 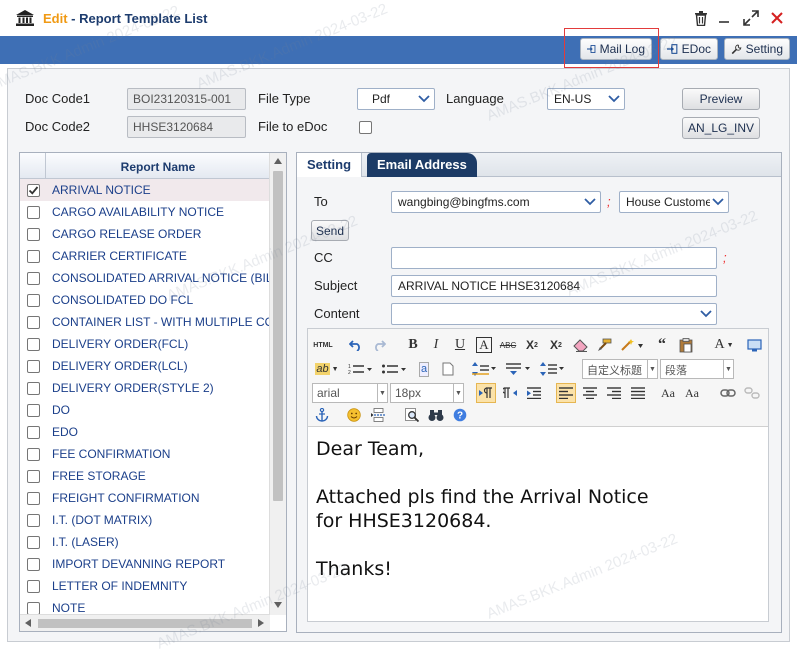 What do you see at coordinates (638, 393) in the screenshot?
I see `align-justify-icon` at bounding box center [638, 393].